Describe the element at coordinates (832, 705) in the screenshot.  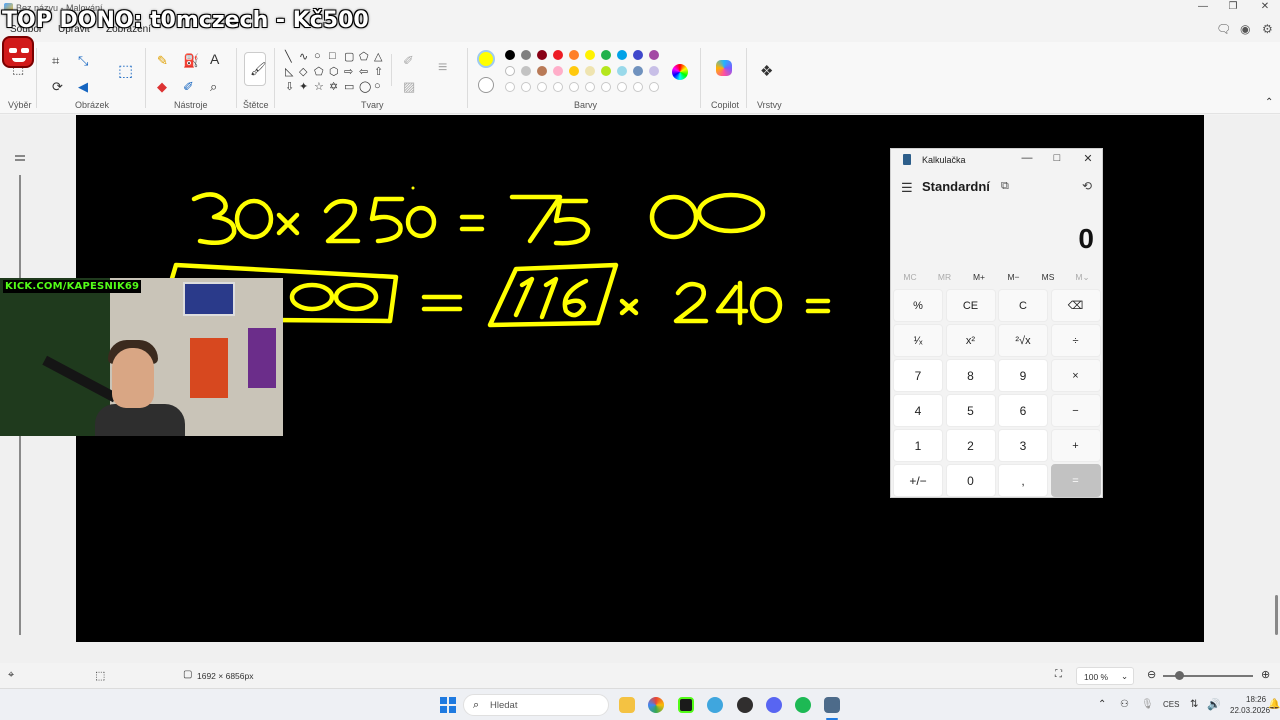
I see `calculator-taskbar-icon` at that location.